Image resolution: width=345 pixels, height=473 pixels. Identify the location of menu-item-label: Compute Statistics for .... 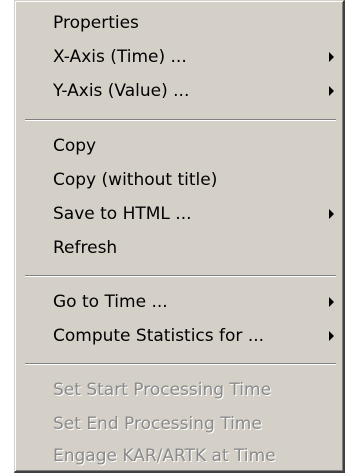
(159, 336).